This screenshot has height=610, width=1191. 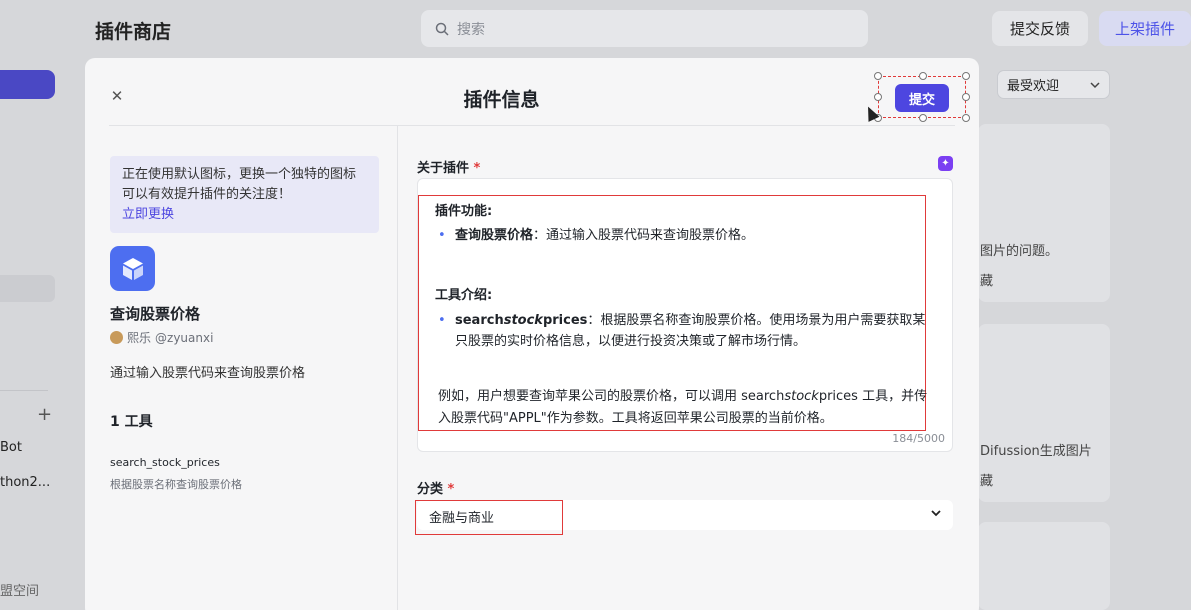 I want to click on plugin-icon, so click(x=132, y=268).